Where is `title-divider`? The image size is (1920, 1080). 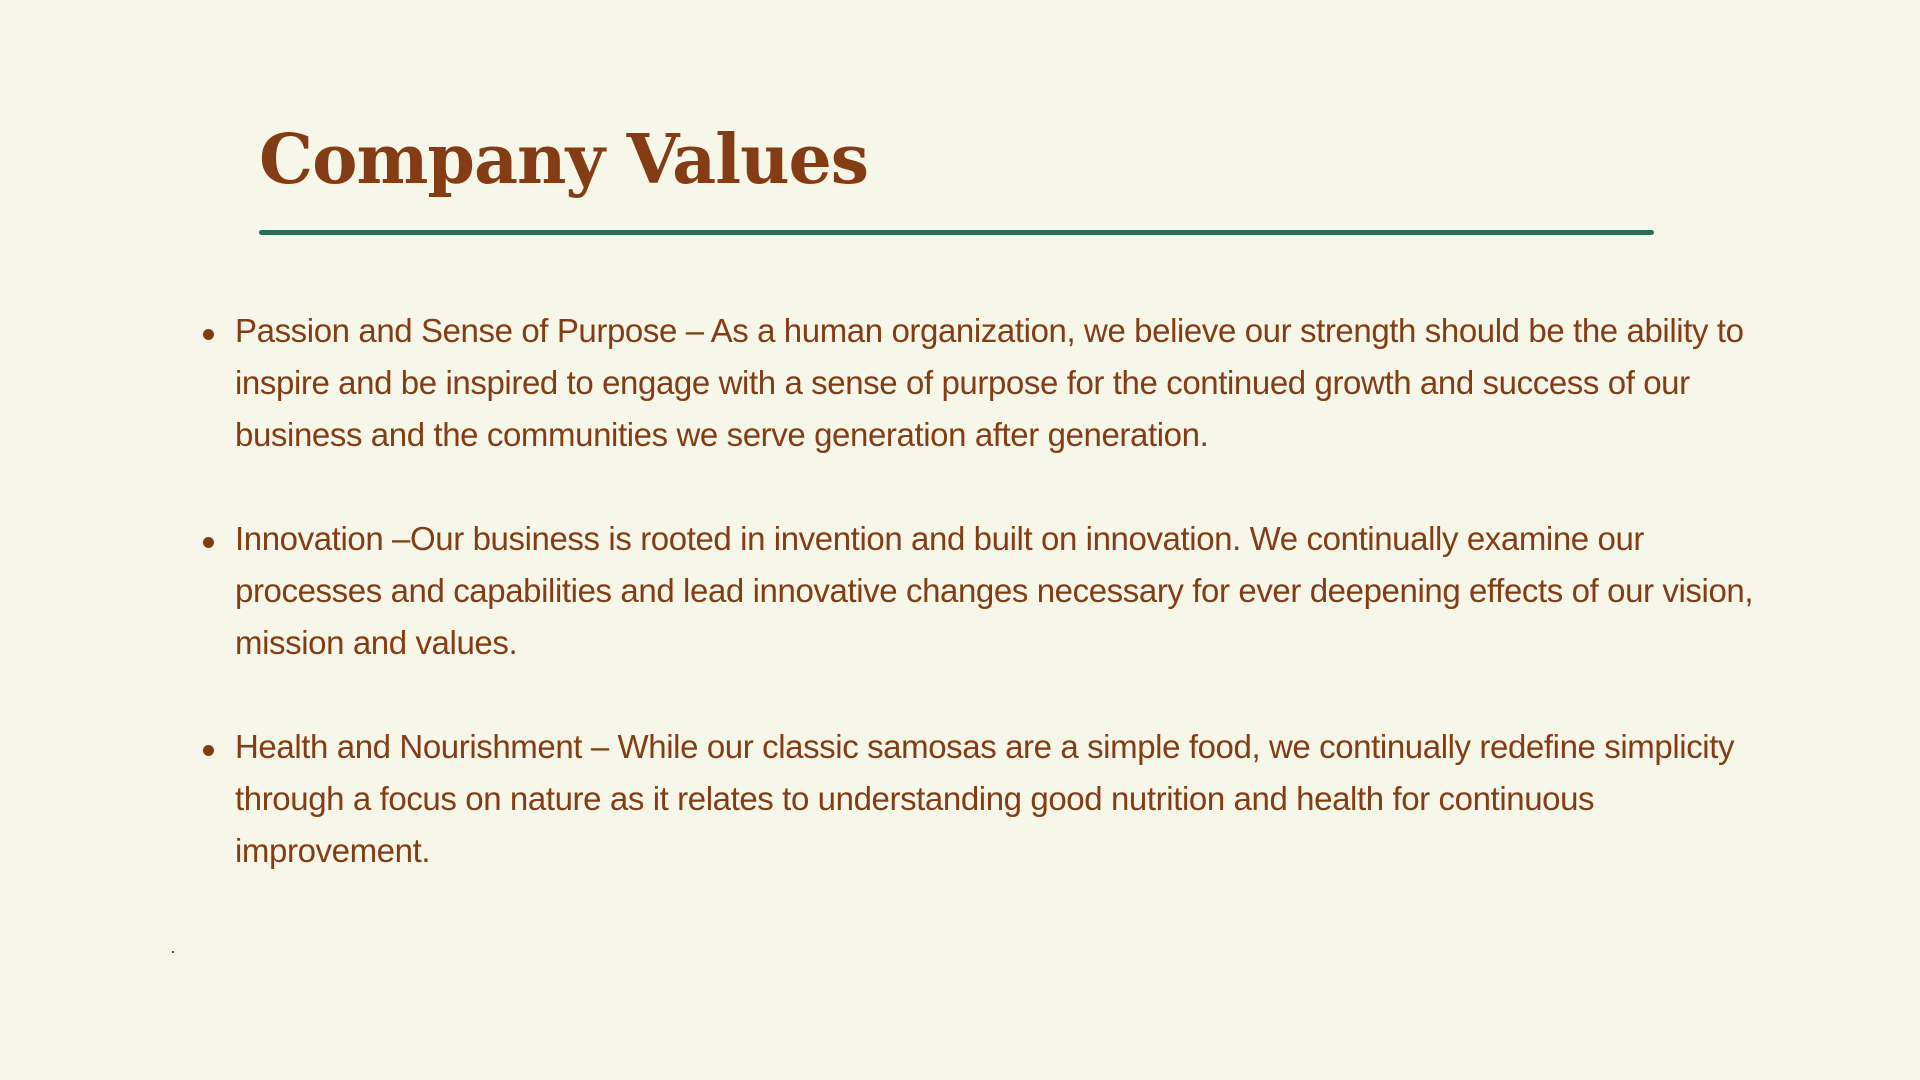
title-divider is located at coordinates (956, 232).